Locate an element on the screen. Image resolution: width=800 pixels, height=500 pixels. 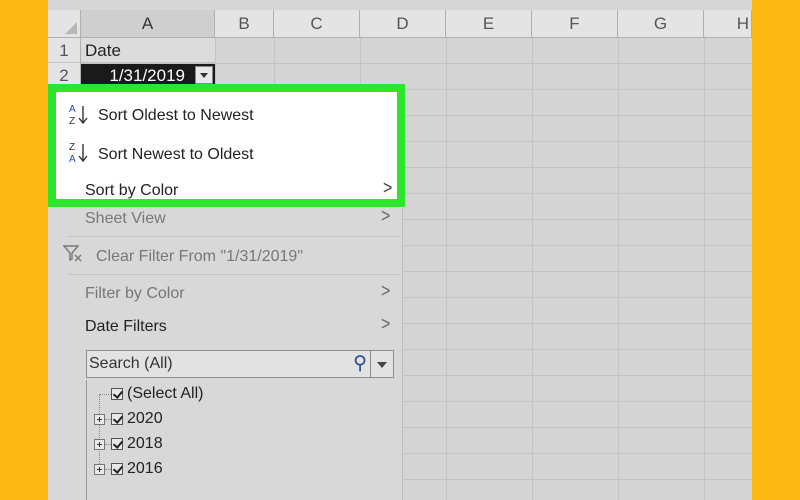
menu-item-clear-filter: Clear Filter From "1/31/2019" is located at coordinates (199, 257).